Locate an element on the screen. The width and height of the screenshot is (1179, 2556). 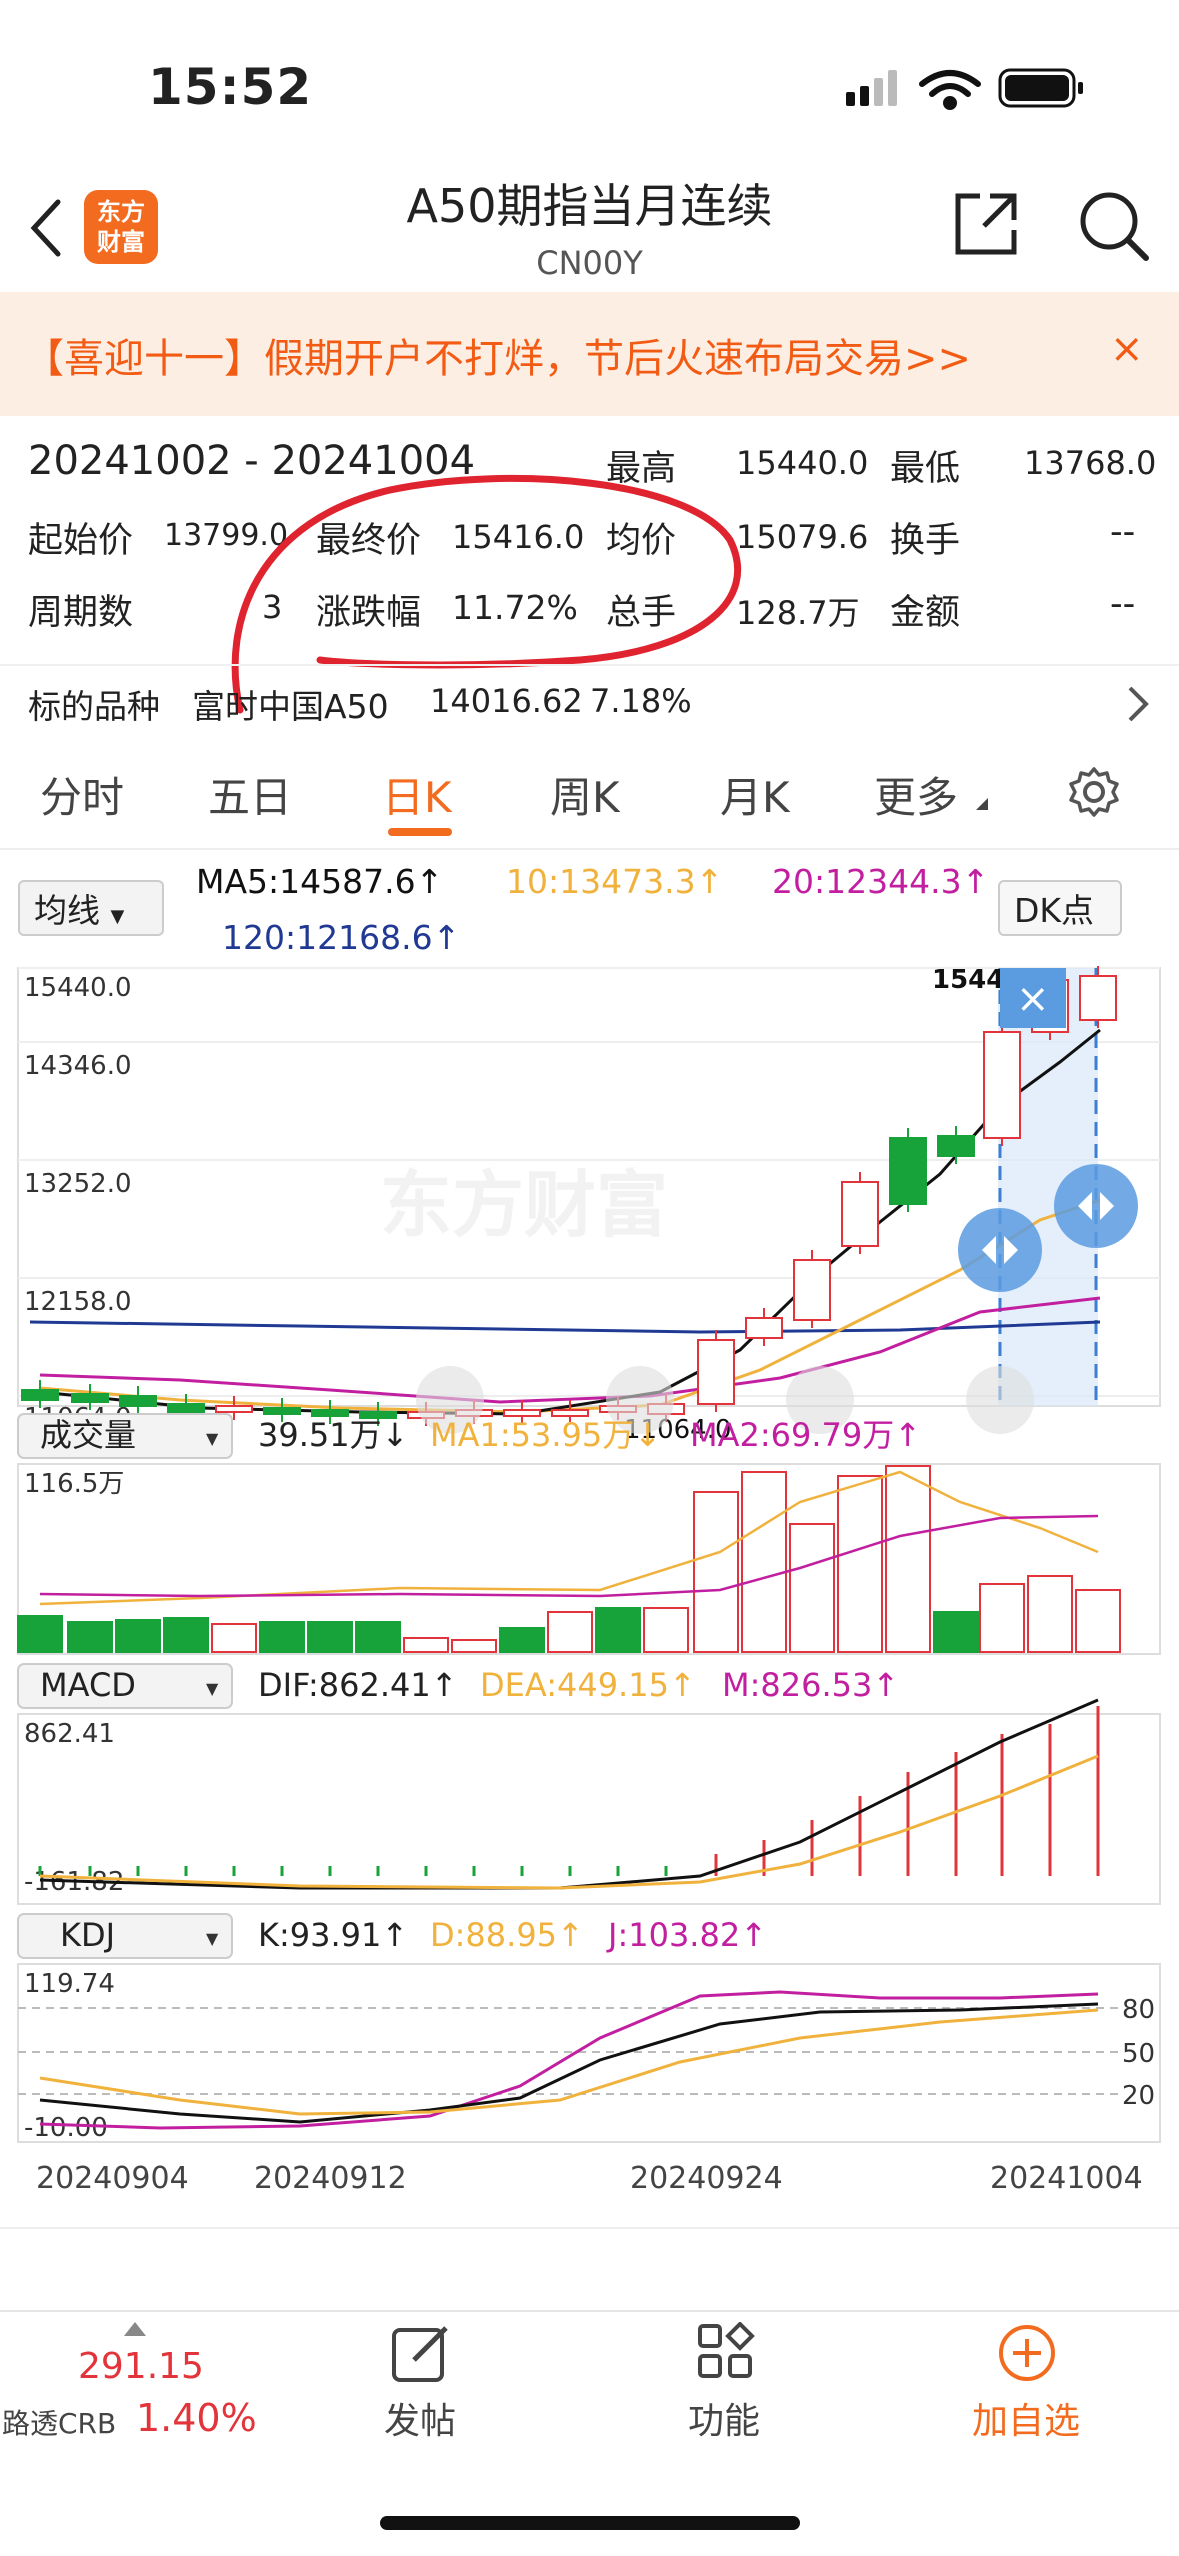
kdj-level-80: 80 is located at coordinates (1138, 2010).